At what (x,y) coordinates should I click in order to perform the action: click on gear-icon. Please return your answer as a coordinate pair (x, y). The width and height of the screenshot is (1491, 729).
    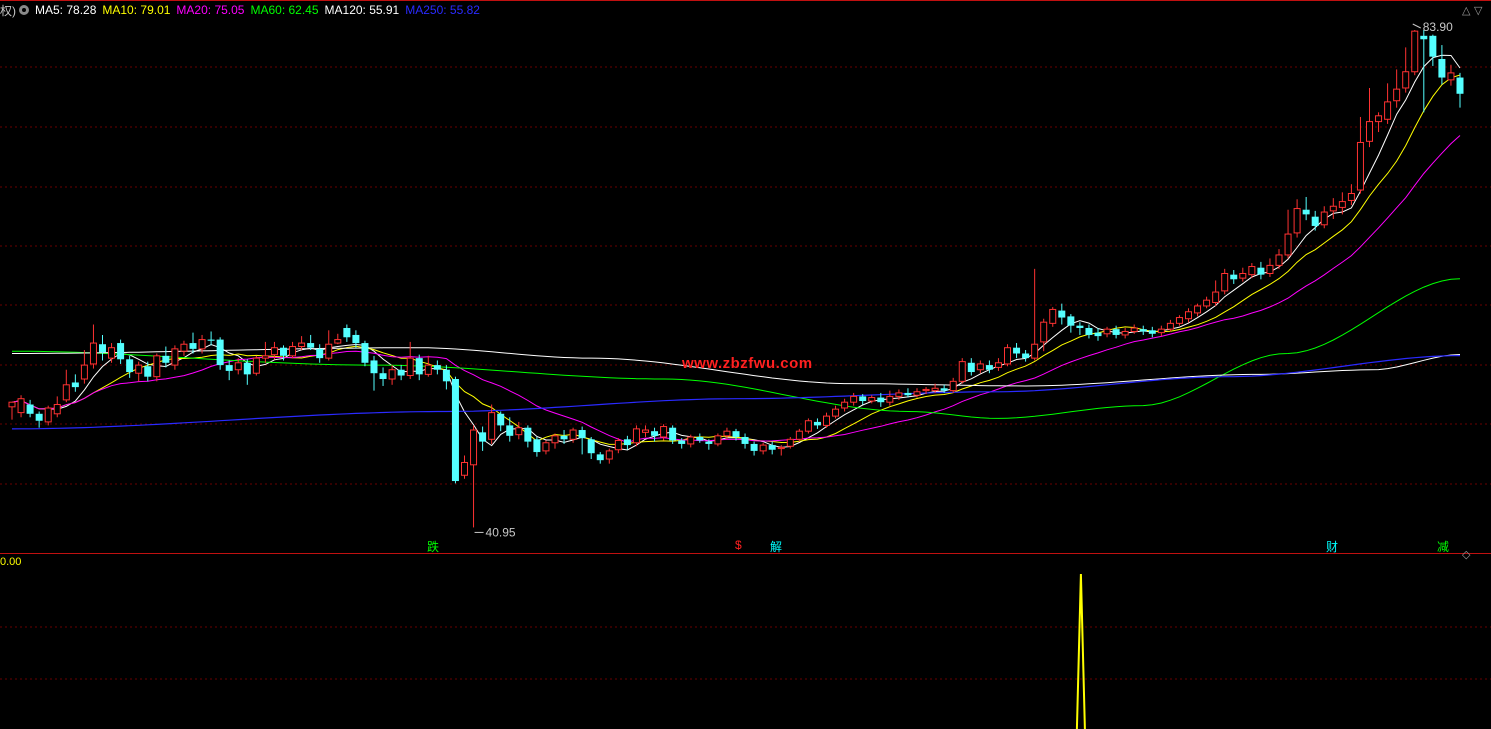
    Looking at the image, I should click on (24, 10).